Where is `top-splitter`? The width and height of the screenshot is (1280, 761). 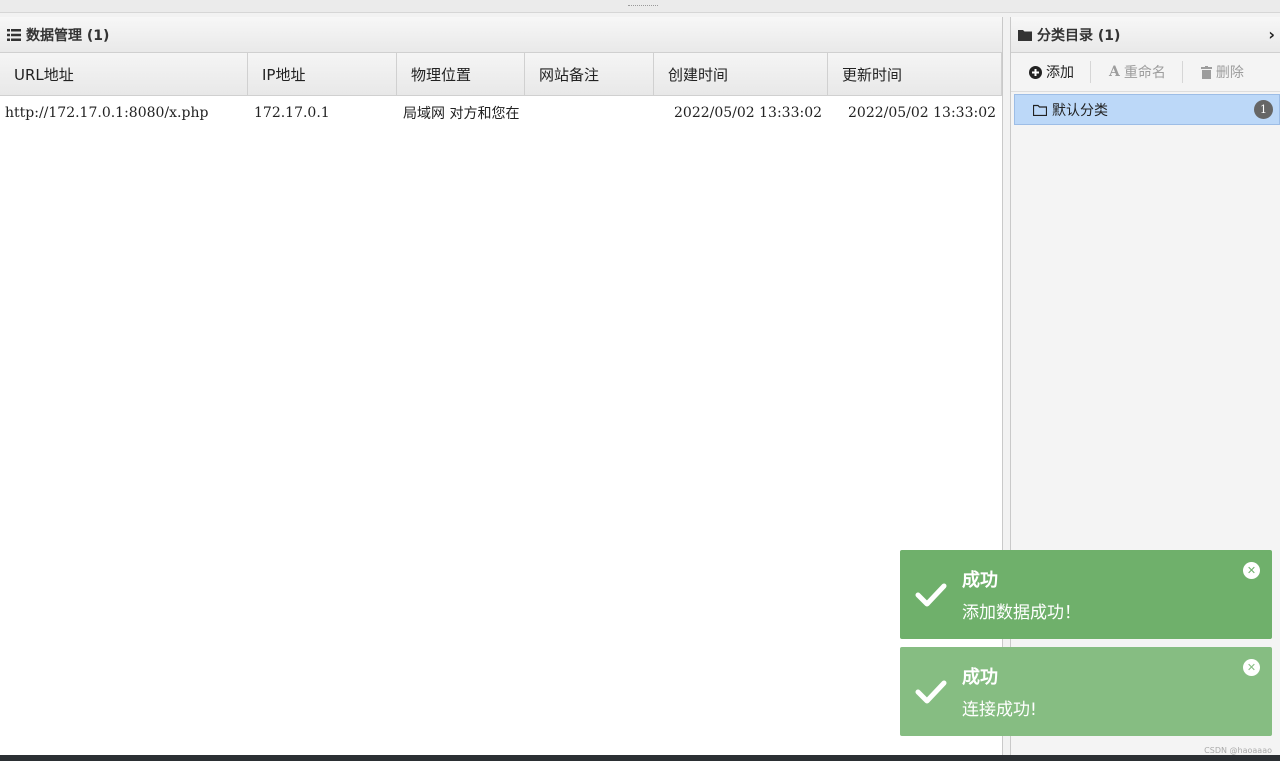 top-splitter is located at coordinates (640, 6).